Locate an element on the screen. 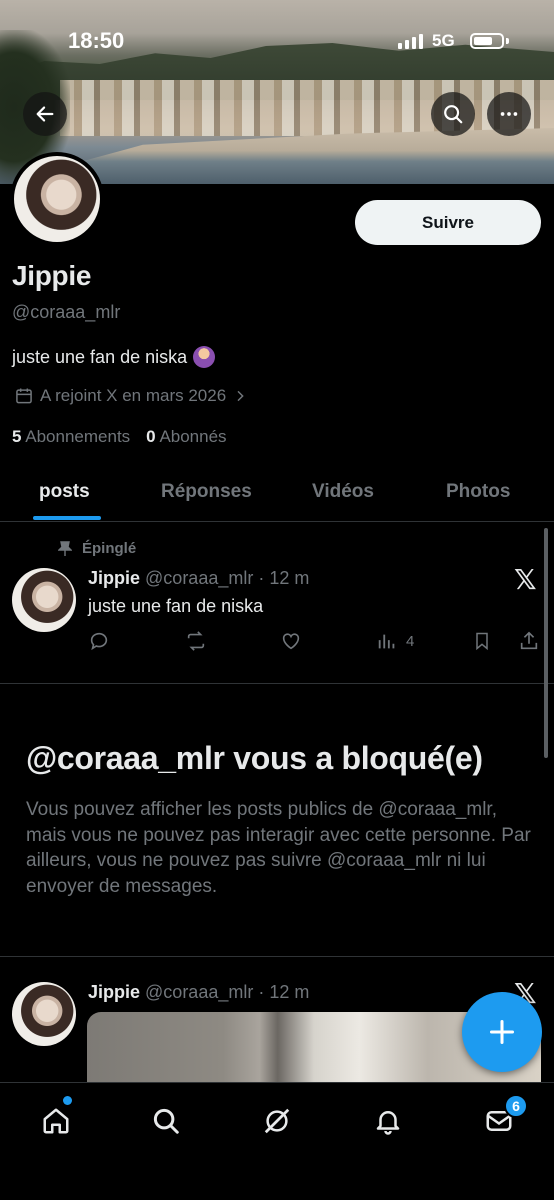 Image resolution: width=554 pixels, height=1200 pixels. bottom-navigation is located at coordinates (277, 1141).